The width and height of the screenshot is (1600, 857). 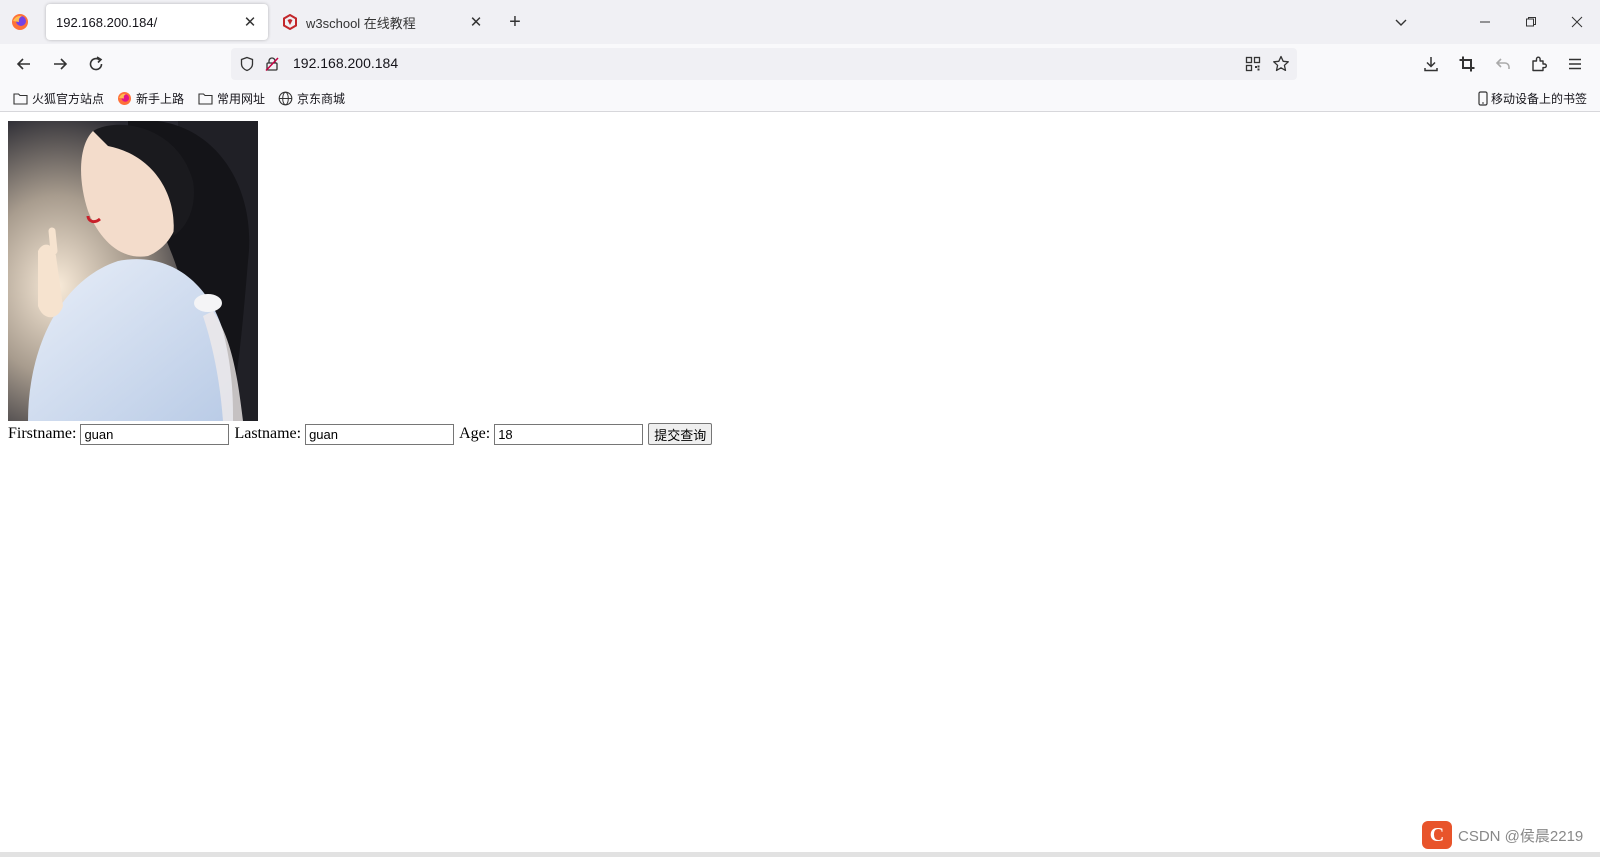 What do you see at coordinates (800, 854) in the screenshot?
I see `window-bottom-edge` at bounding box center [800, 854].